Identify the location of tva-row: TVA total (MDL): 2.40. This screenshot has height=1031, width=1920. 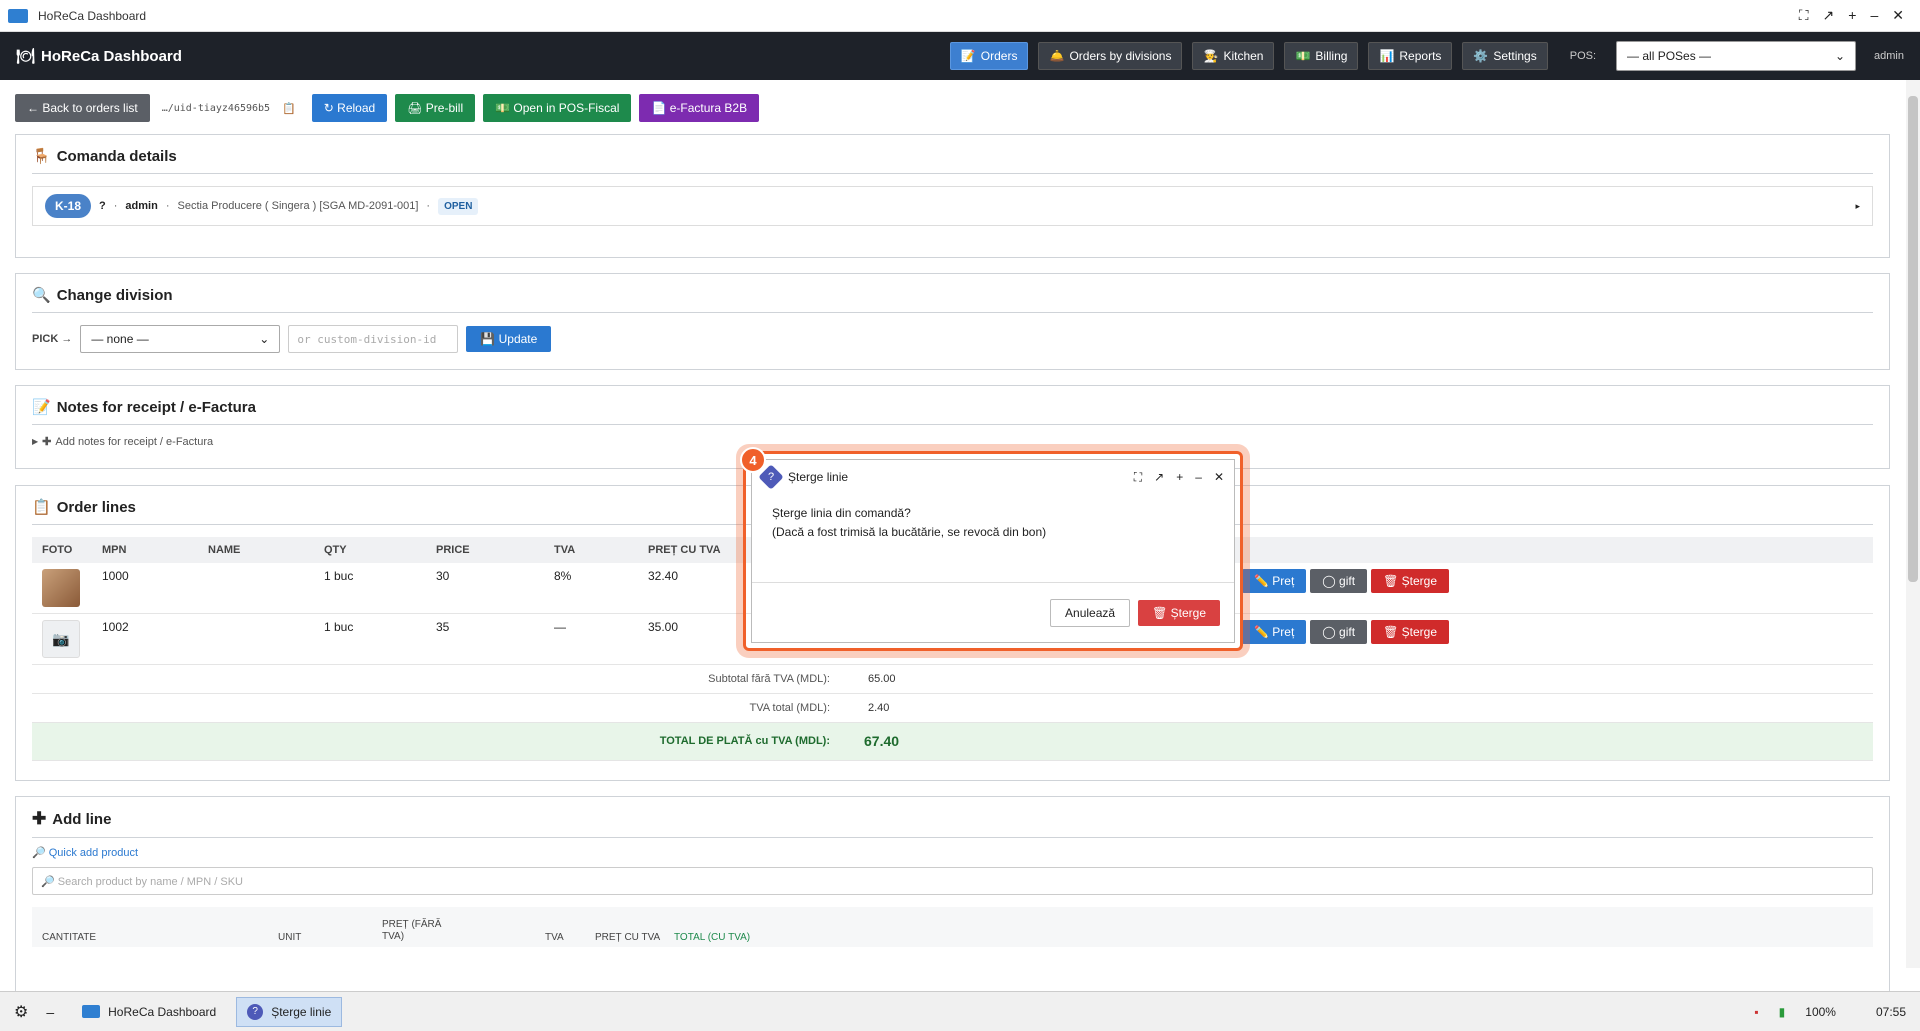
(952, 708).